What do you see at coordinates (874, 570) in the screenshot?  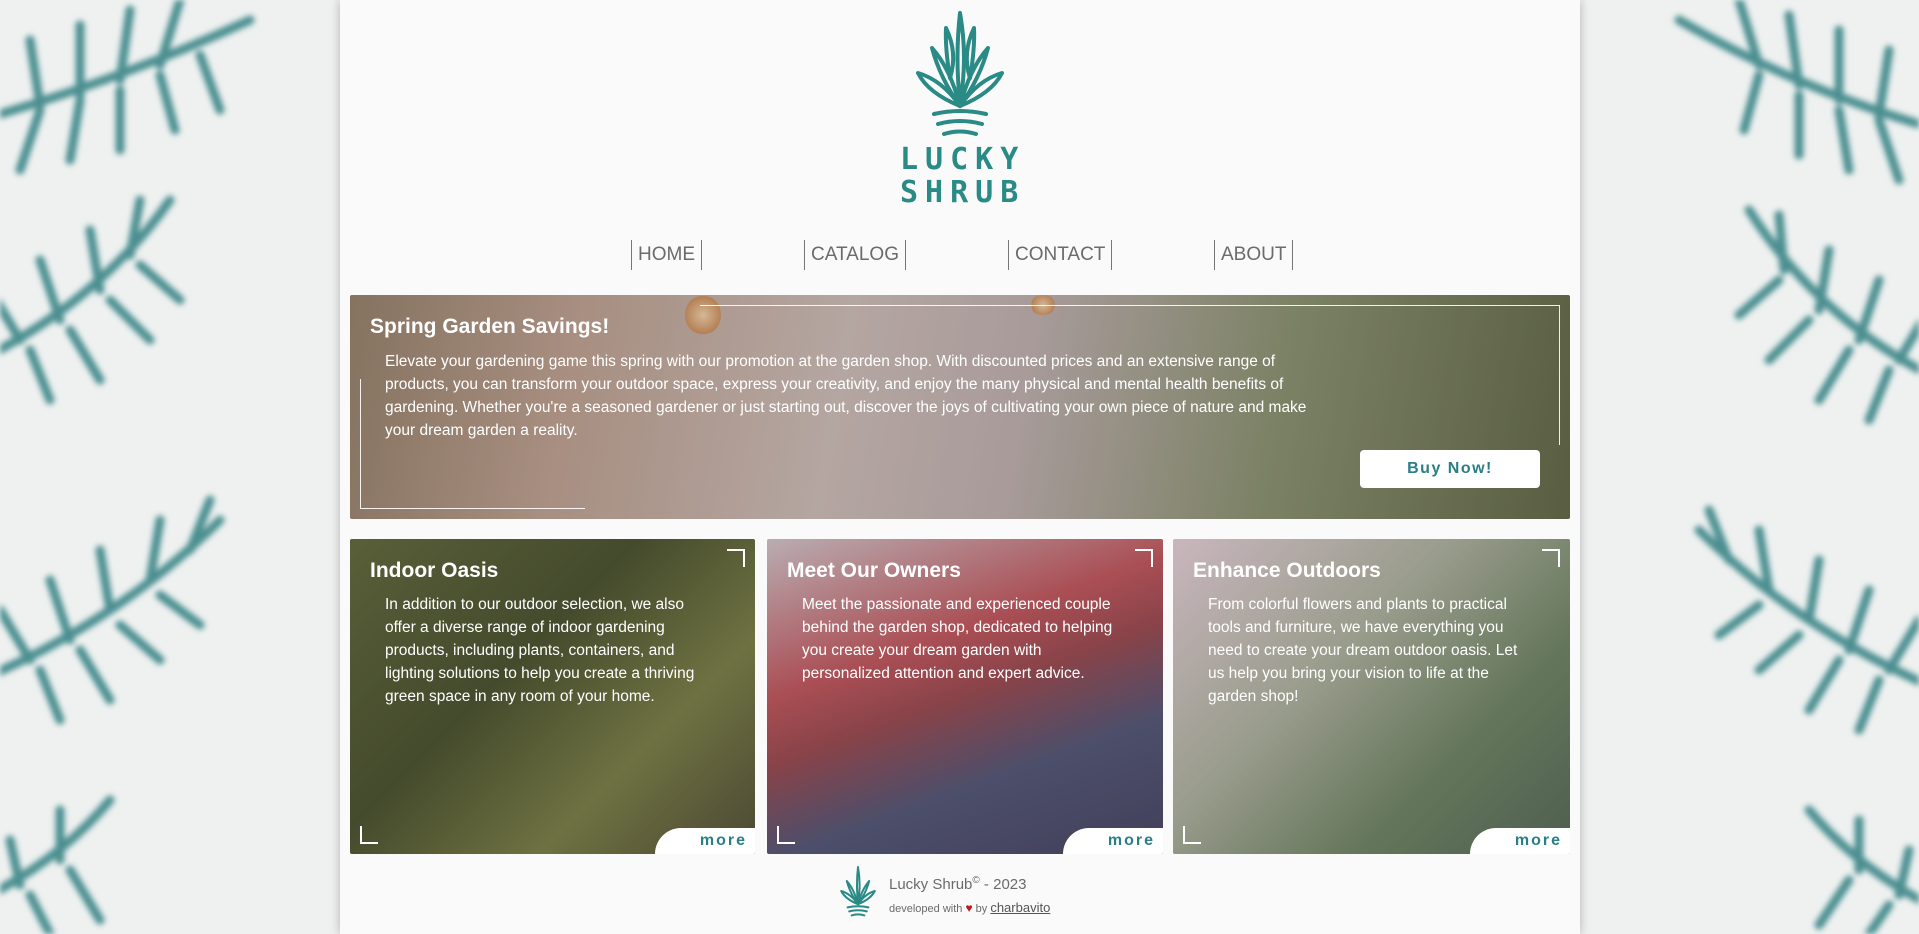 I see `card-title: Meet Our Owners` at bounding box center [874, 570].